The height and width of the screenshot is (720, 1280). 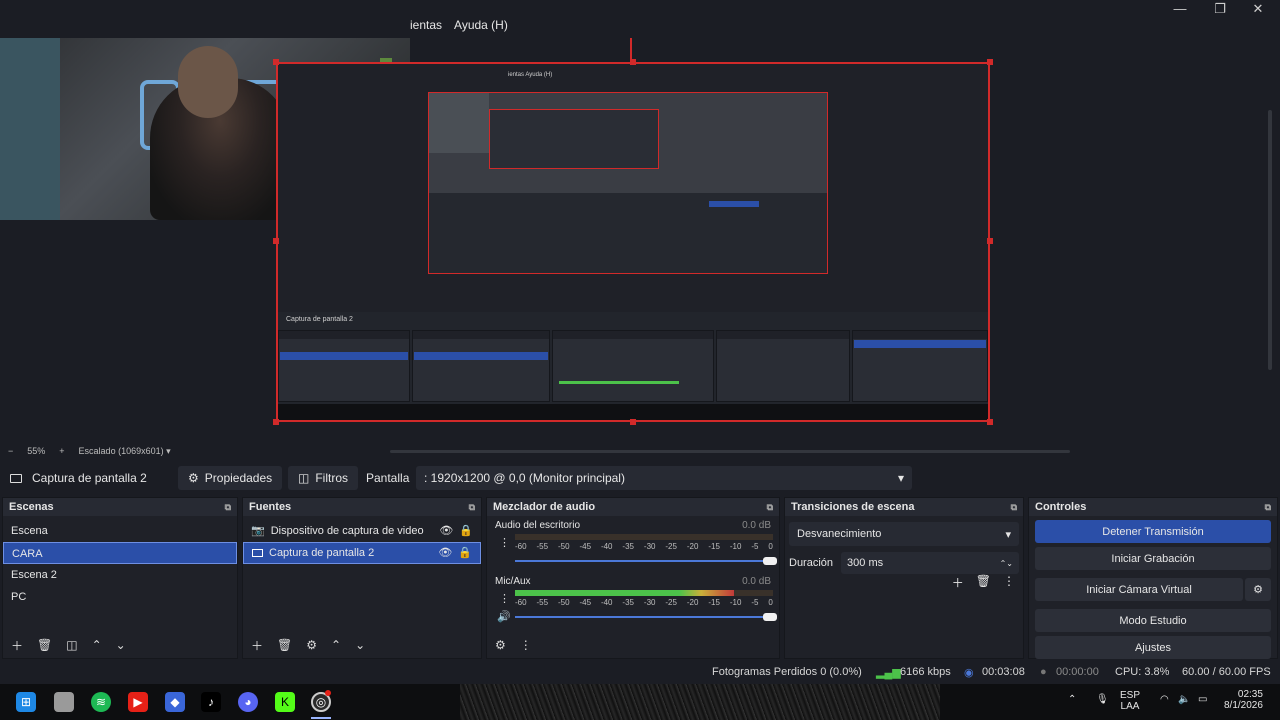 What do you see at coordinates (481, 25) in the screenshot?
I see `menu-item-help: Ayuda (H)` at bounding box center [481, 25].